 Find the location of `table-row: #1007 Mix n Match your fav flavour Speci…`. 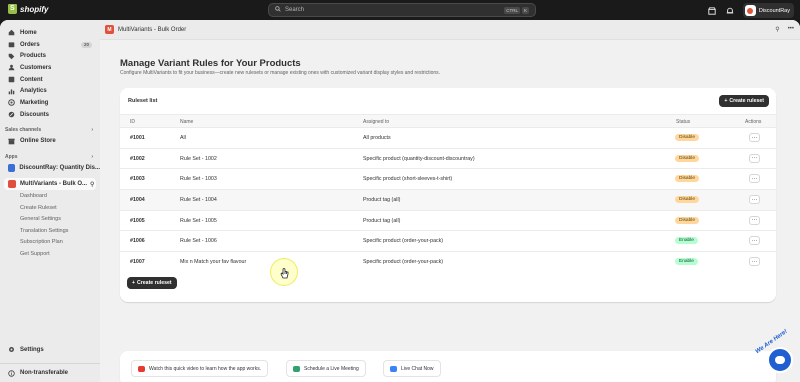

table-row: #1007 Mix n Match your fav flavour Speci… is located at coordinates (448, 262).